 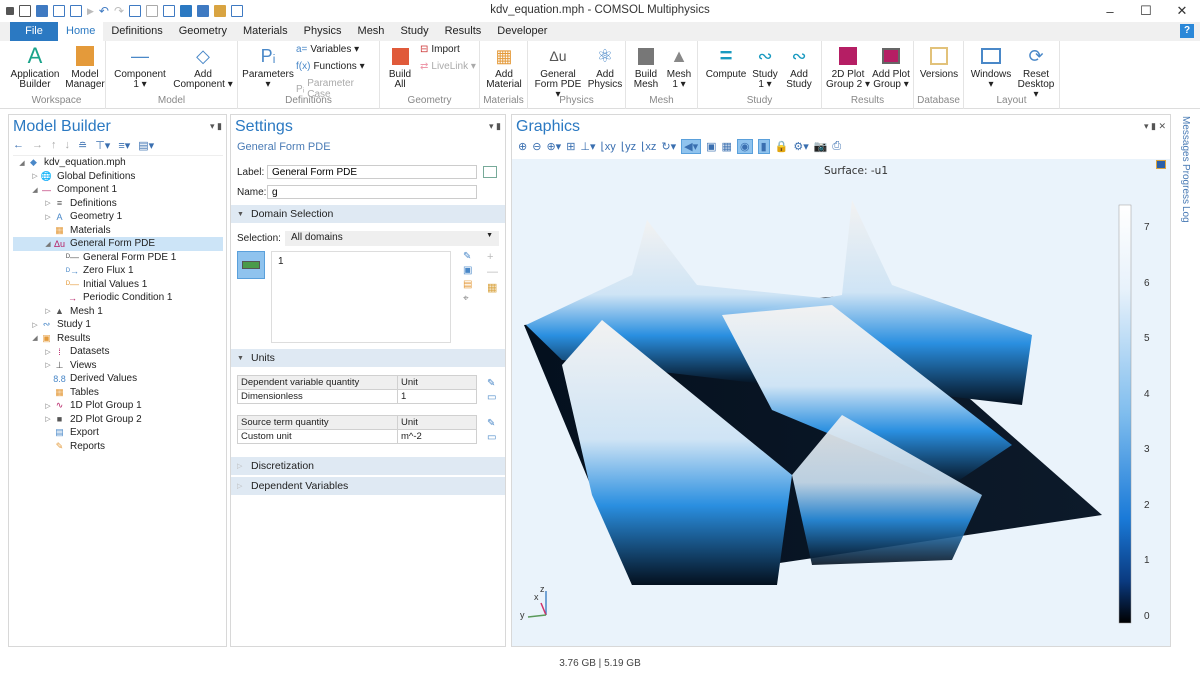 I want to click on dependent-variables-section: ▷ Dependent Variables, so click(x=368, y=486).